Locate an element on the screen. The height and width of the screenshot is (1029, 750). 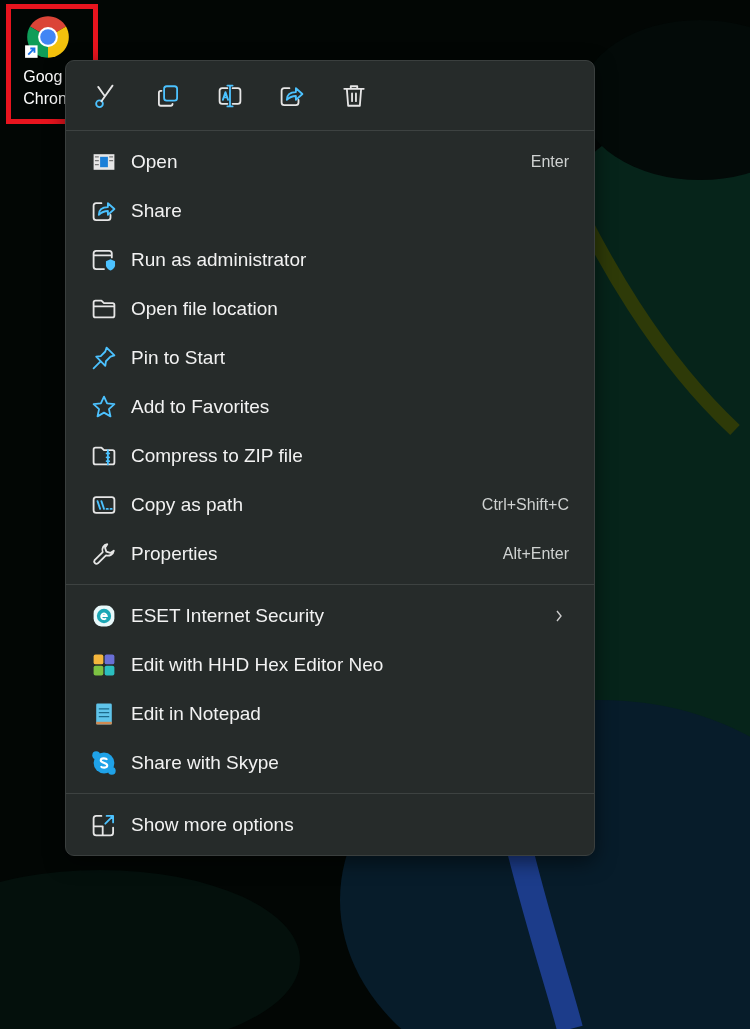
menu-item: Show more options is located at coordinates (330, 824).